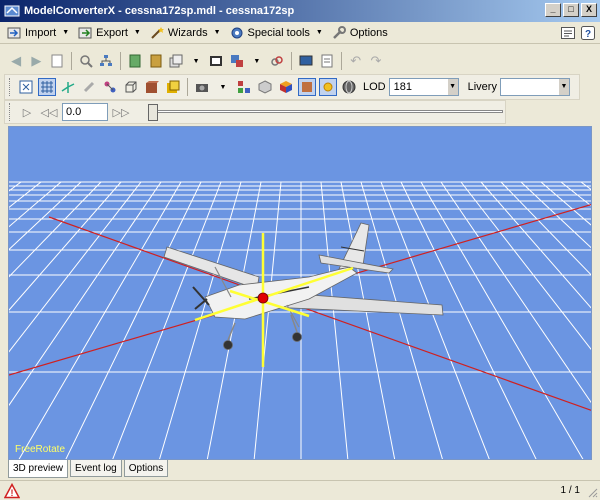 The image size is (600, 500). Describe the element at coordinates (187, 32) in the screenshot. I see `wizards-label: Wizards` at that location.